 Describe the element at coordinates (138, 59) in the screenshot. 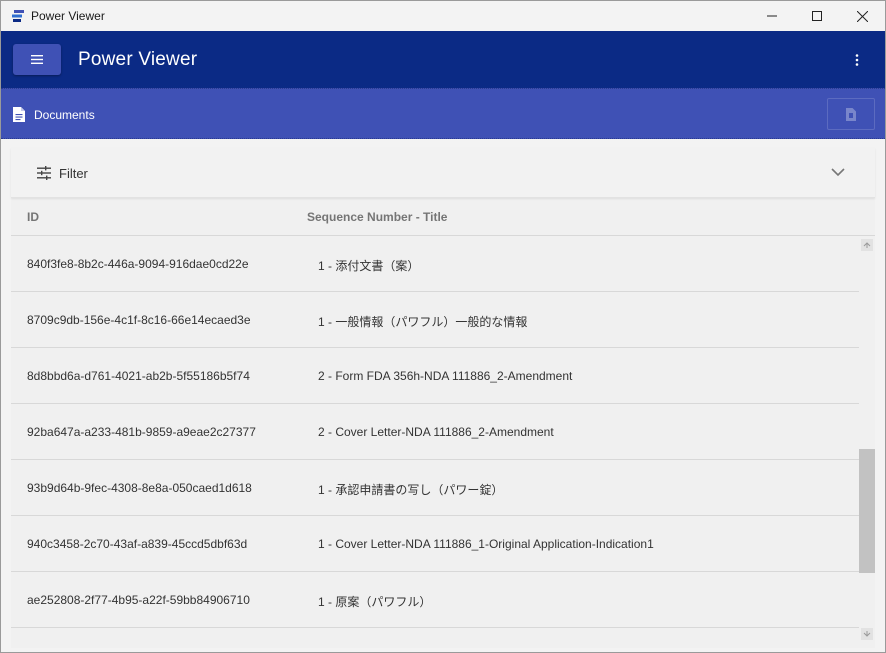

I see `app-title: Power Viewer` at that location.